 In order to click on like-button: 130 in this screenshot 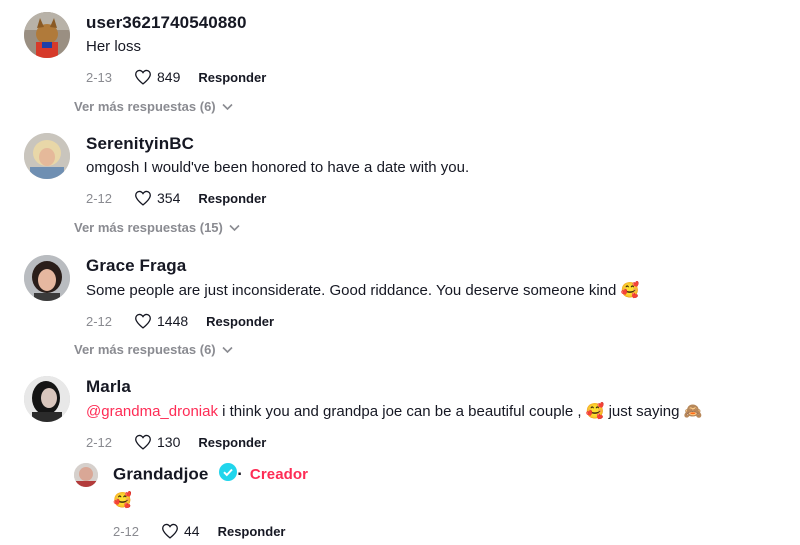, I will do `click(157, 442)`.